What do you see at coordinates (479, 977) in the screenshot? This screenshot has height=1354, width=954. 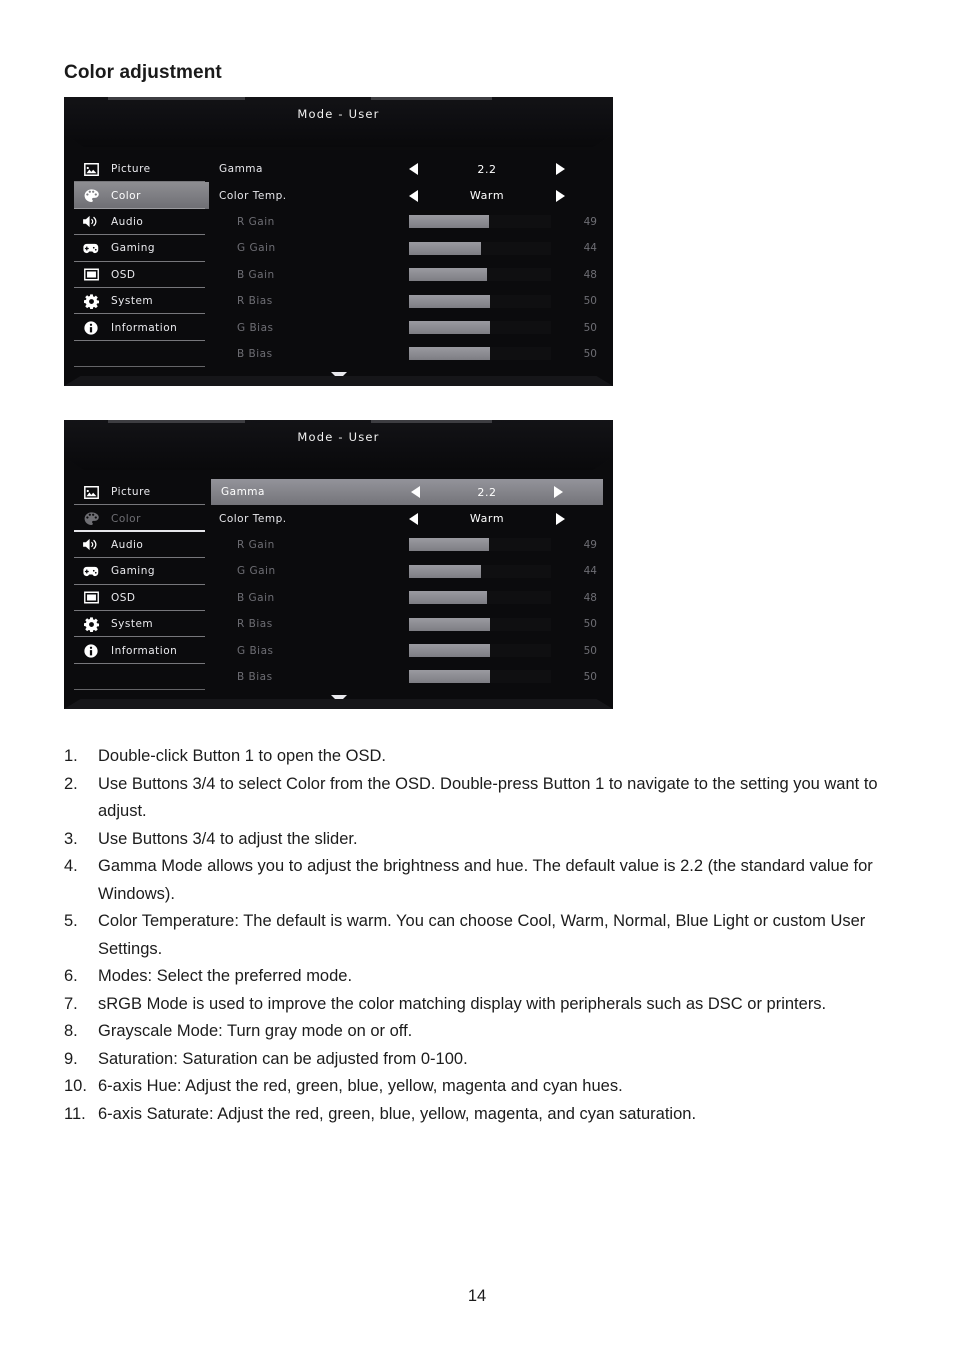 I see `list-item: 6. Modes: Select the preferred mode.` at bounding box center [479, 977].